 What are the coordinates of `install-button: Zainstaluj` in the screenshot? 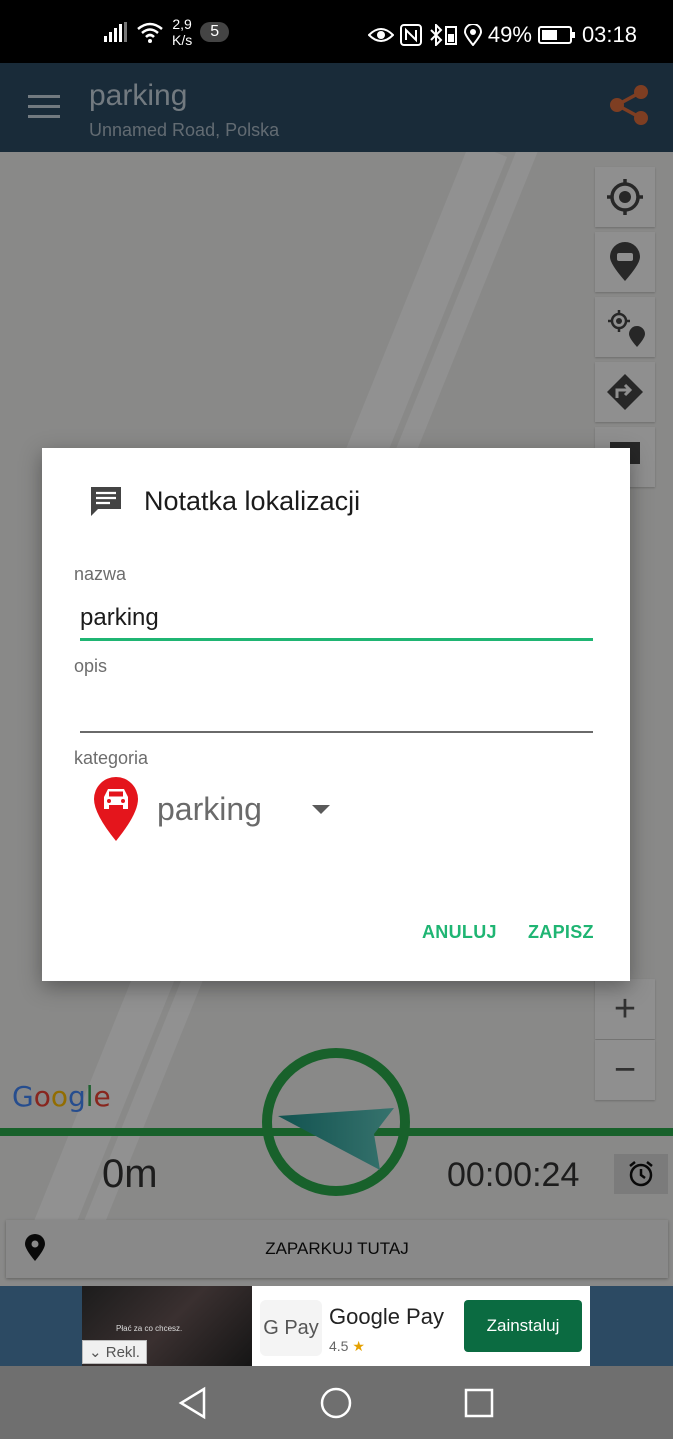 It's located at (523, 1326).